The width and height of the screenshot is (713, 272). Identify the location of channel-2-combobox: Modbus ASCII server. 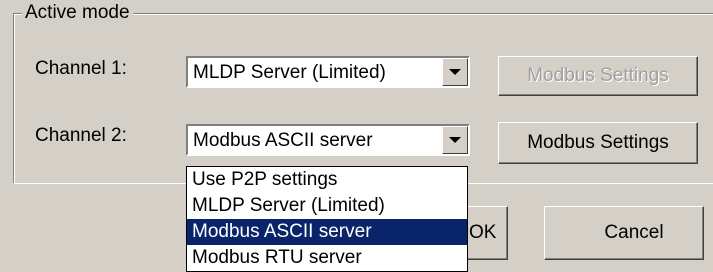
(328, 140).